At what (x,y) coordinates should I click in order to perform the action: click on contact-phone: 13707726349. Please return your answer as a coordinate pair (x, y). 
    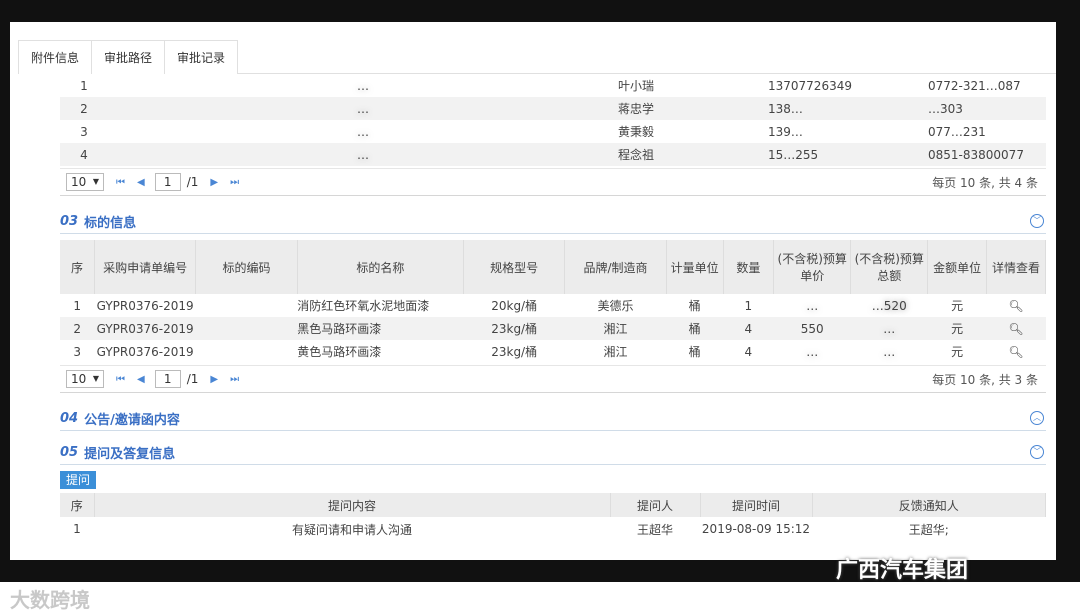
    Looking at the image, I should click on (810, 85).